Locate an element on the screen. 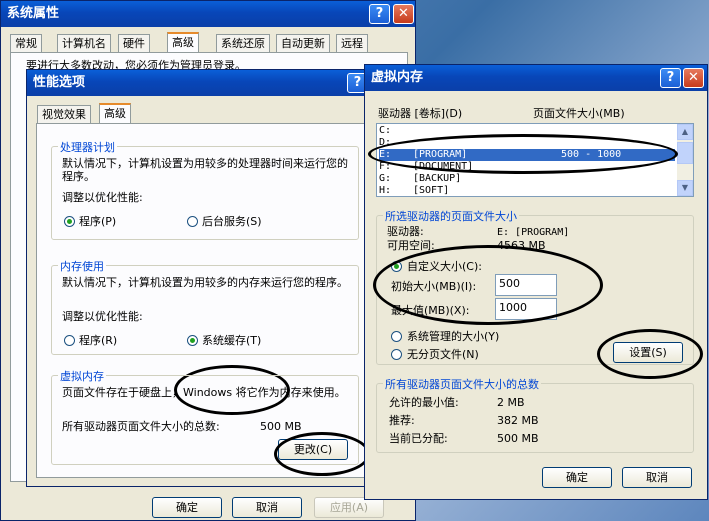 Image resolution: width=709 pixels, height=521 pixels. drive-row: G: [BACKUP] is located at coordinates (527, 179).